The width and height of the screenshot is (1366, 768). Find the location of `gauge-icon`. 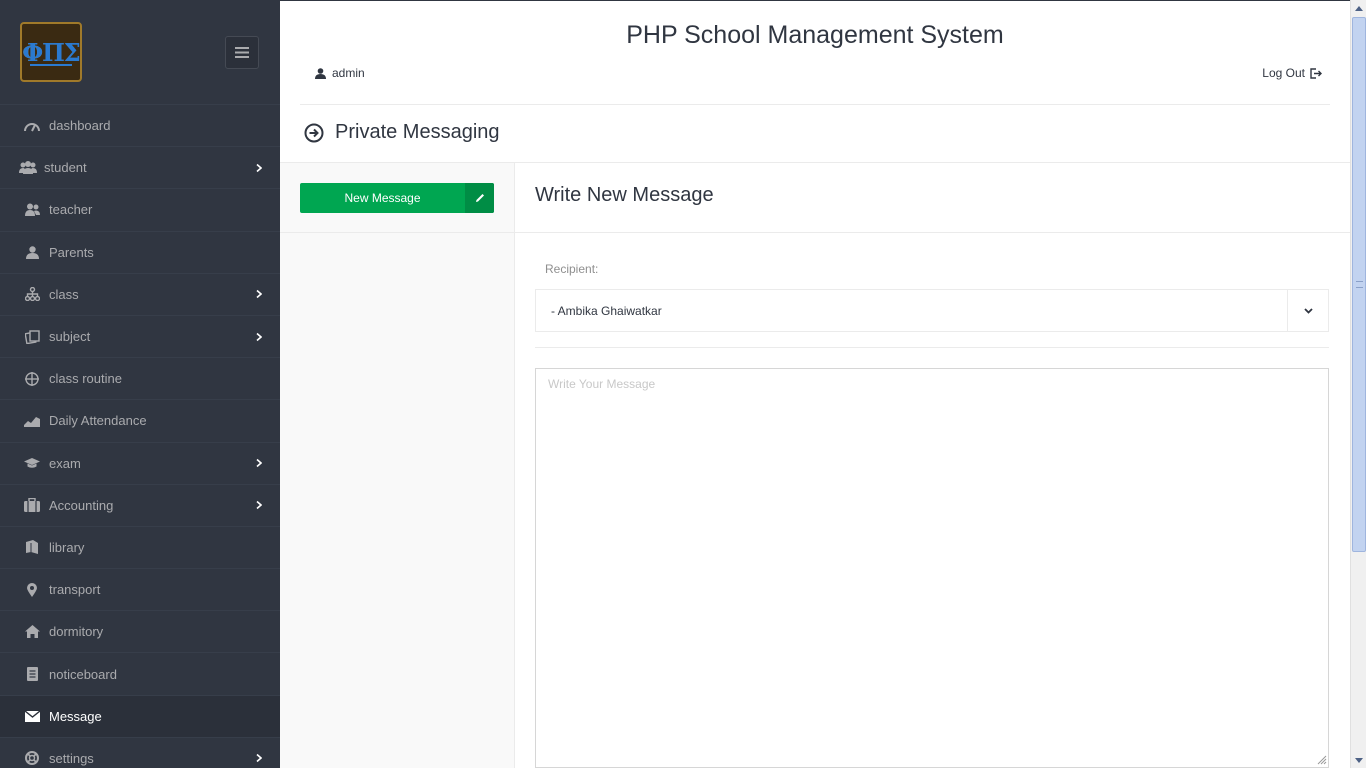

gauge-icon is located at coordinates (32, 126).